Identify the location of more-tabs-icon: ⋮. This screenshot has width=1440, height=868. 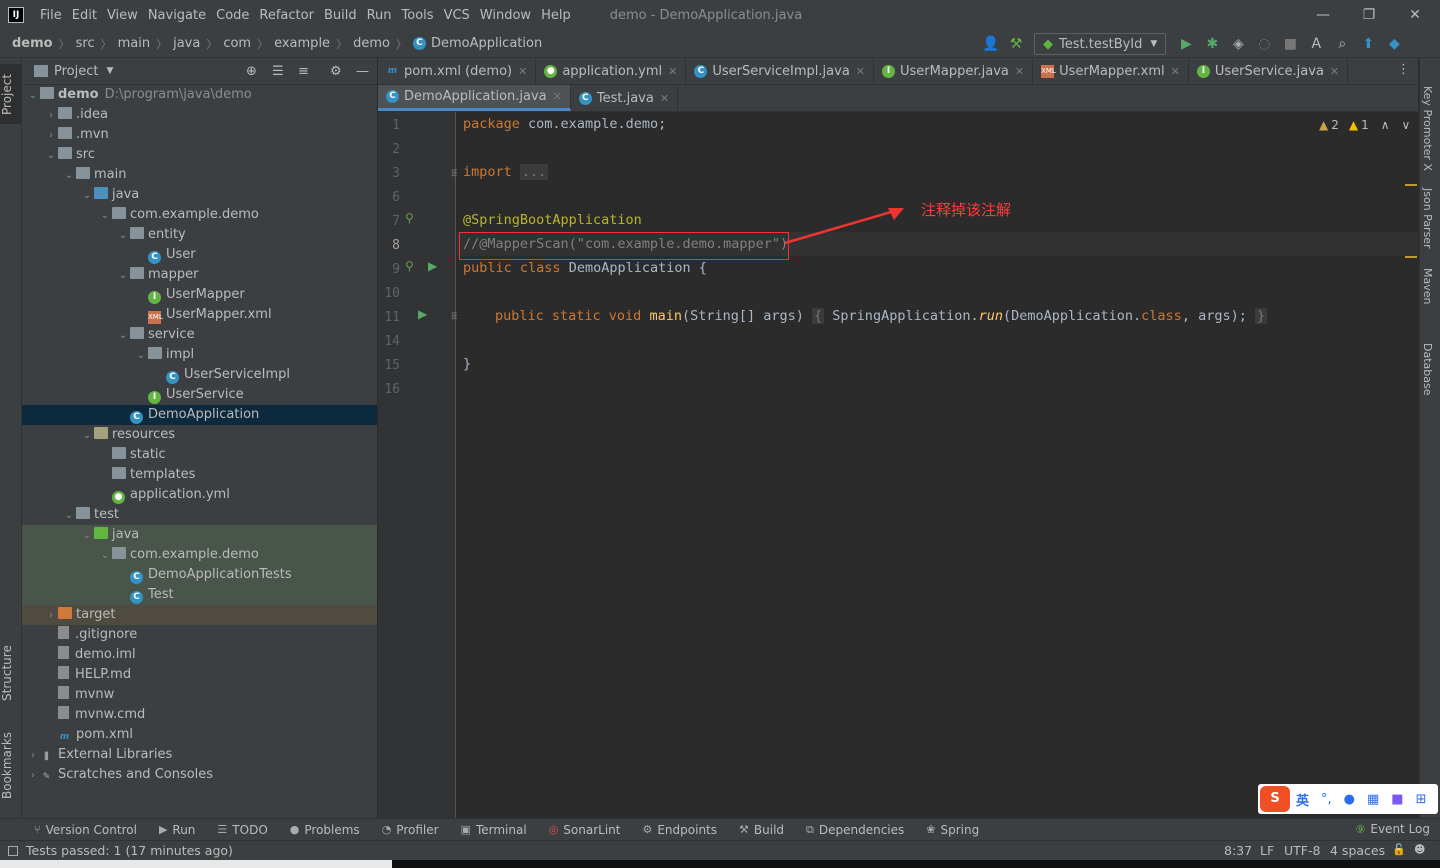
(1403, 69).